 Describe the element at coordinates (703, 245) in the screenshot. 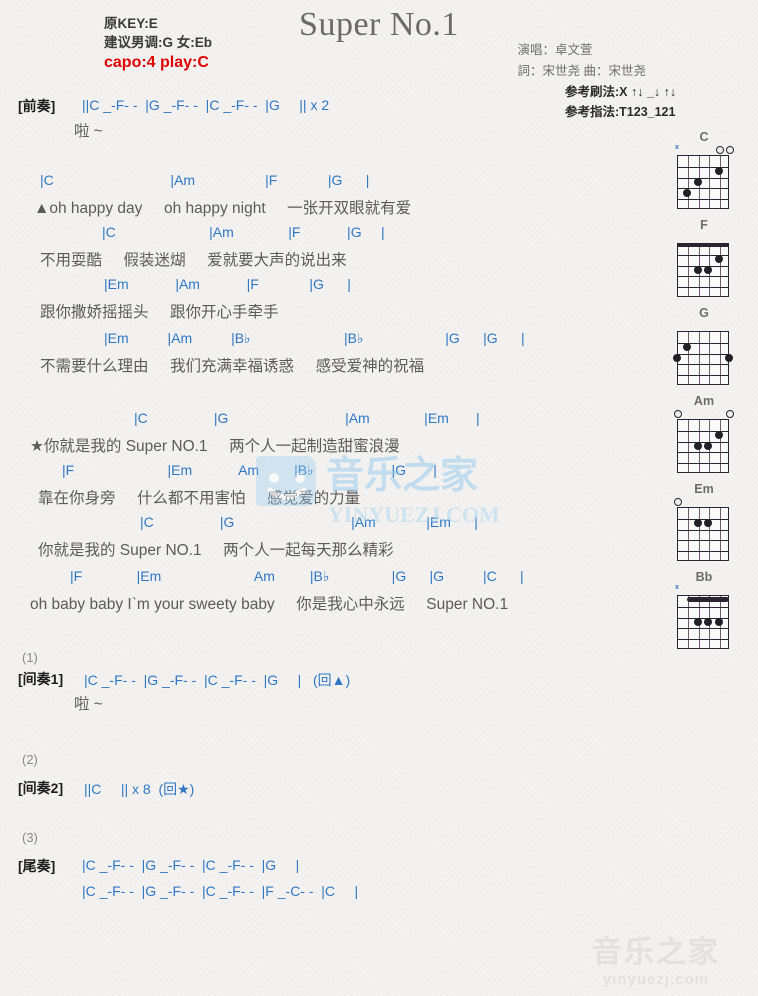

I see `chord-nut-barre` at that location.